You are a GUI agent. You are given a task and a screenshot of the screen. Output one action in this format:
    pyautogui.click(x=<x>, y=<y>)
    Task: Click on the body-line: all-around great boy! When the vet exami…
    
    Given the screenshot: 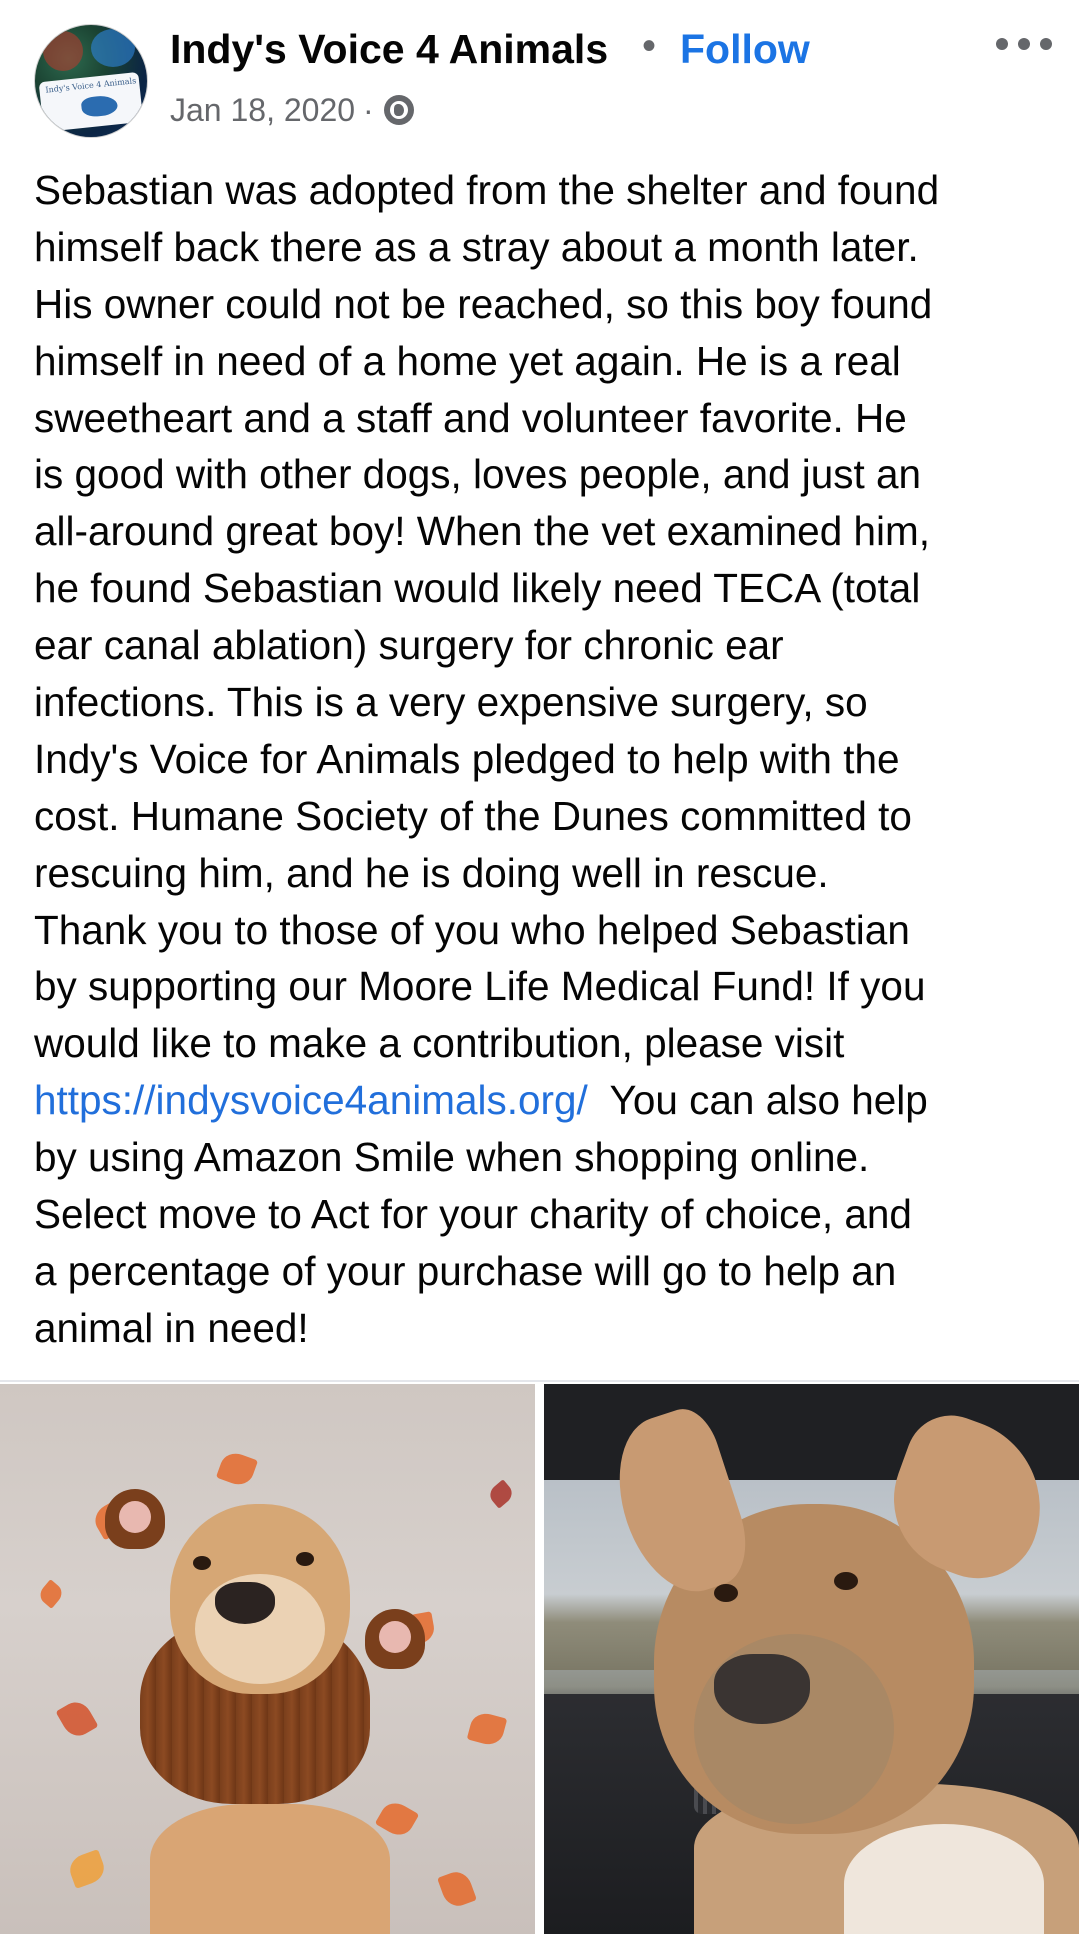 What is the action you would take?
    pyautogui.click(x=482, y=531)
    